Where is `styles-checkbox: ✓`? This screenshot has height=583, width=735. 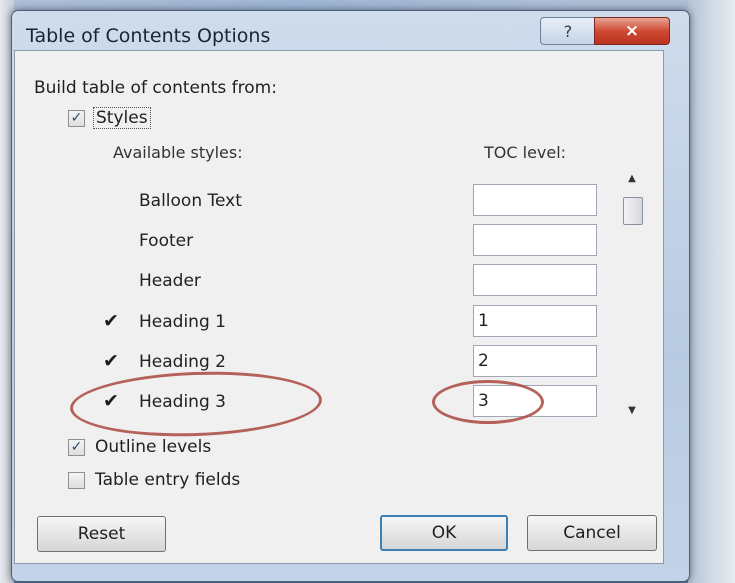
styles-checkbox: ✓ is located at coordinates (76, 118).